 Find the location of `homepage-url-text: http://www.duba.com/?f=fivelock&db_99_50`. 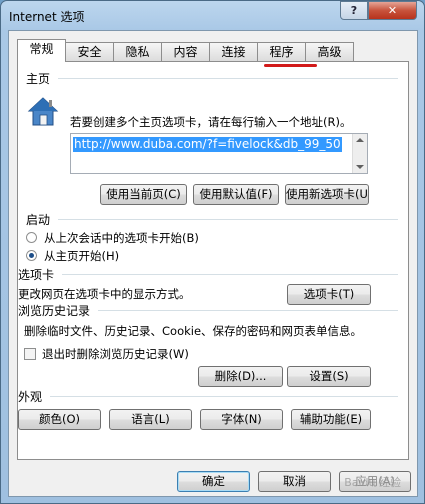

homepage-url-text: http://www.duba.com/?f=fivelock&db_99_50 is located at coordinates (207, 144).